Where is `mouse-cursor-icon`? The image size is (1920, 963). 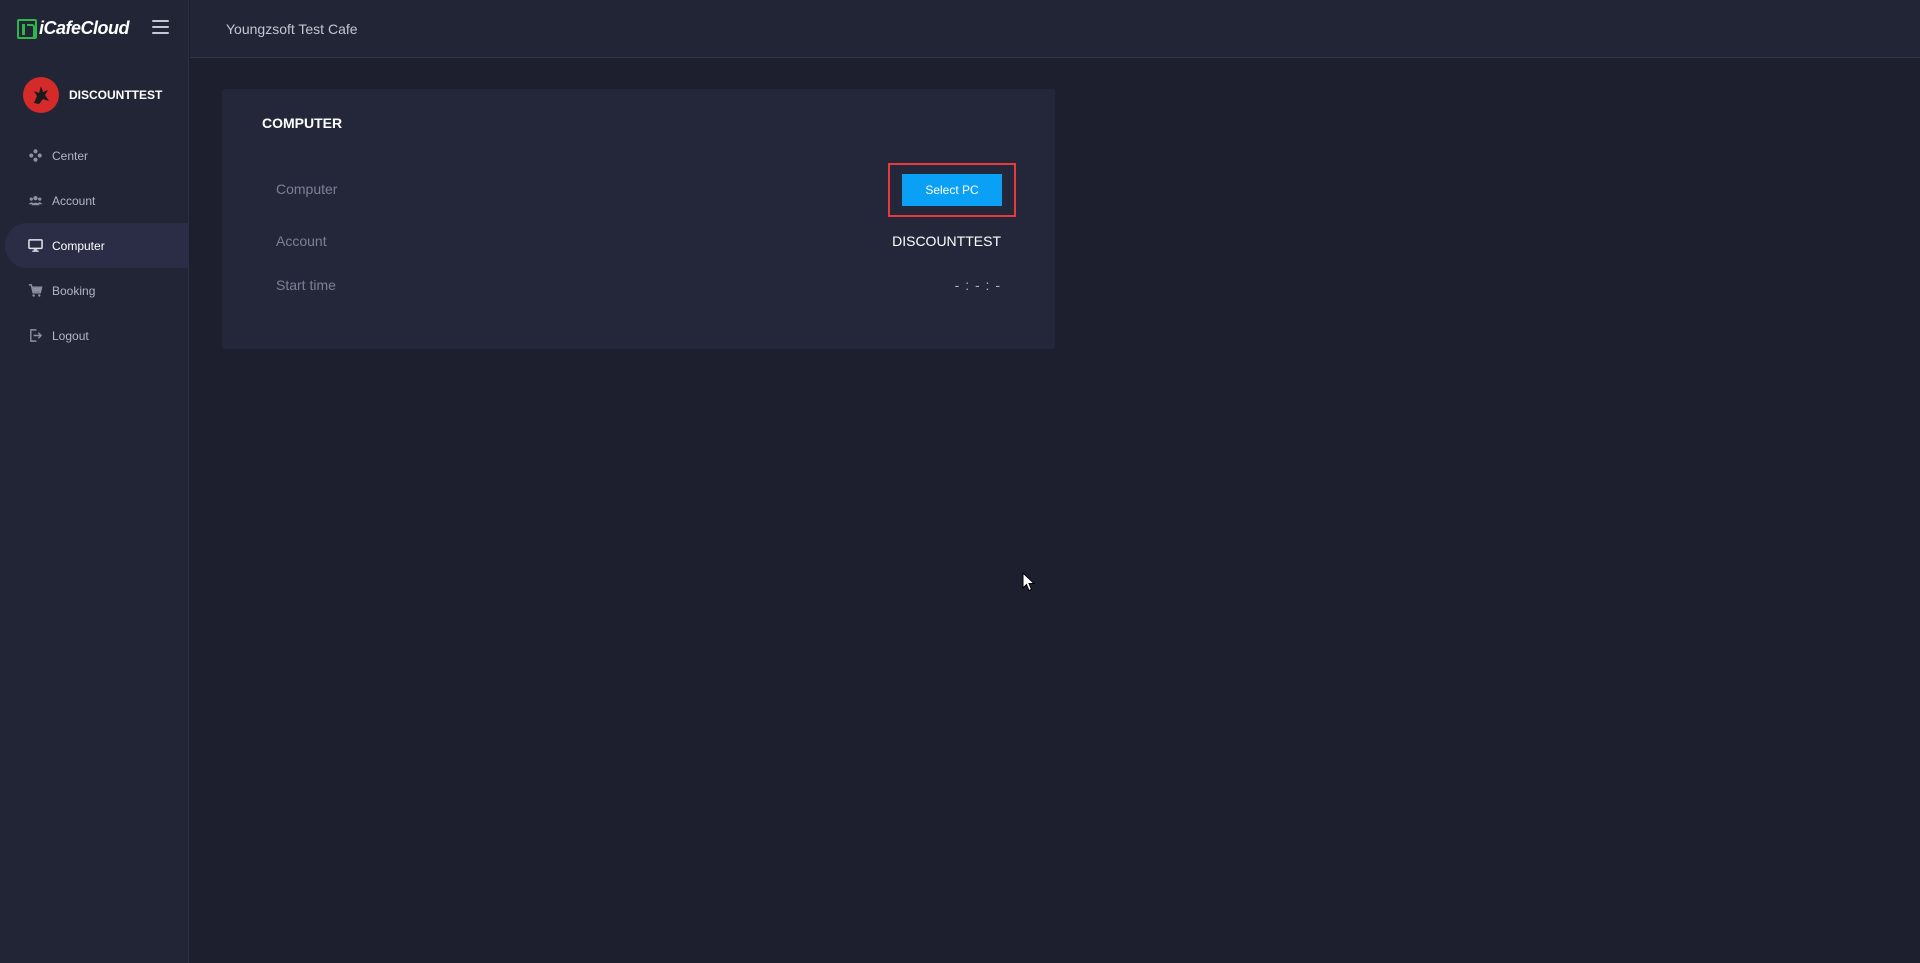 mouse-cursor-icon is located at coordinates (1029, 582).